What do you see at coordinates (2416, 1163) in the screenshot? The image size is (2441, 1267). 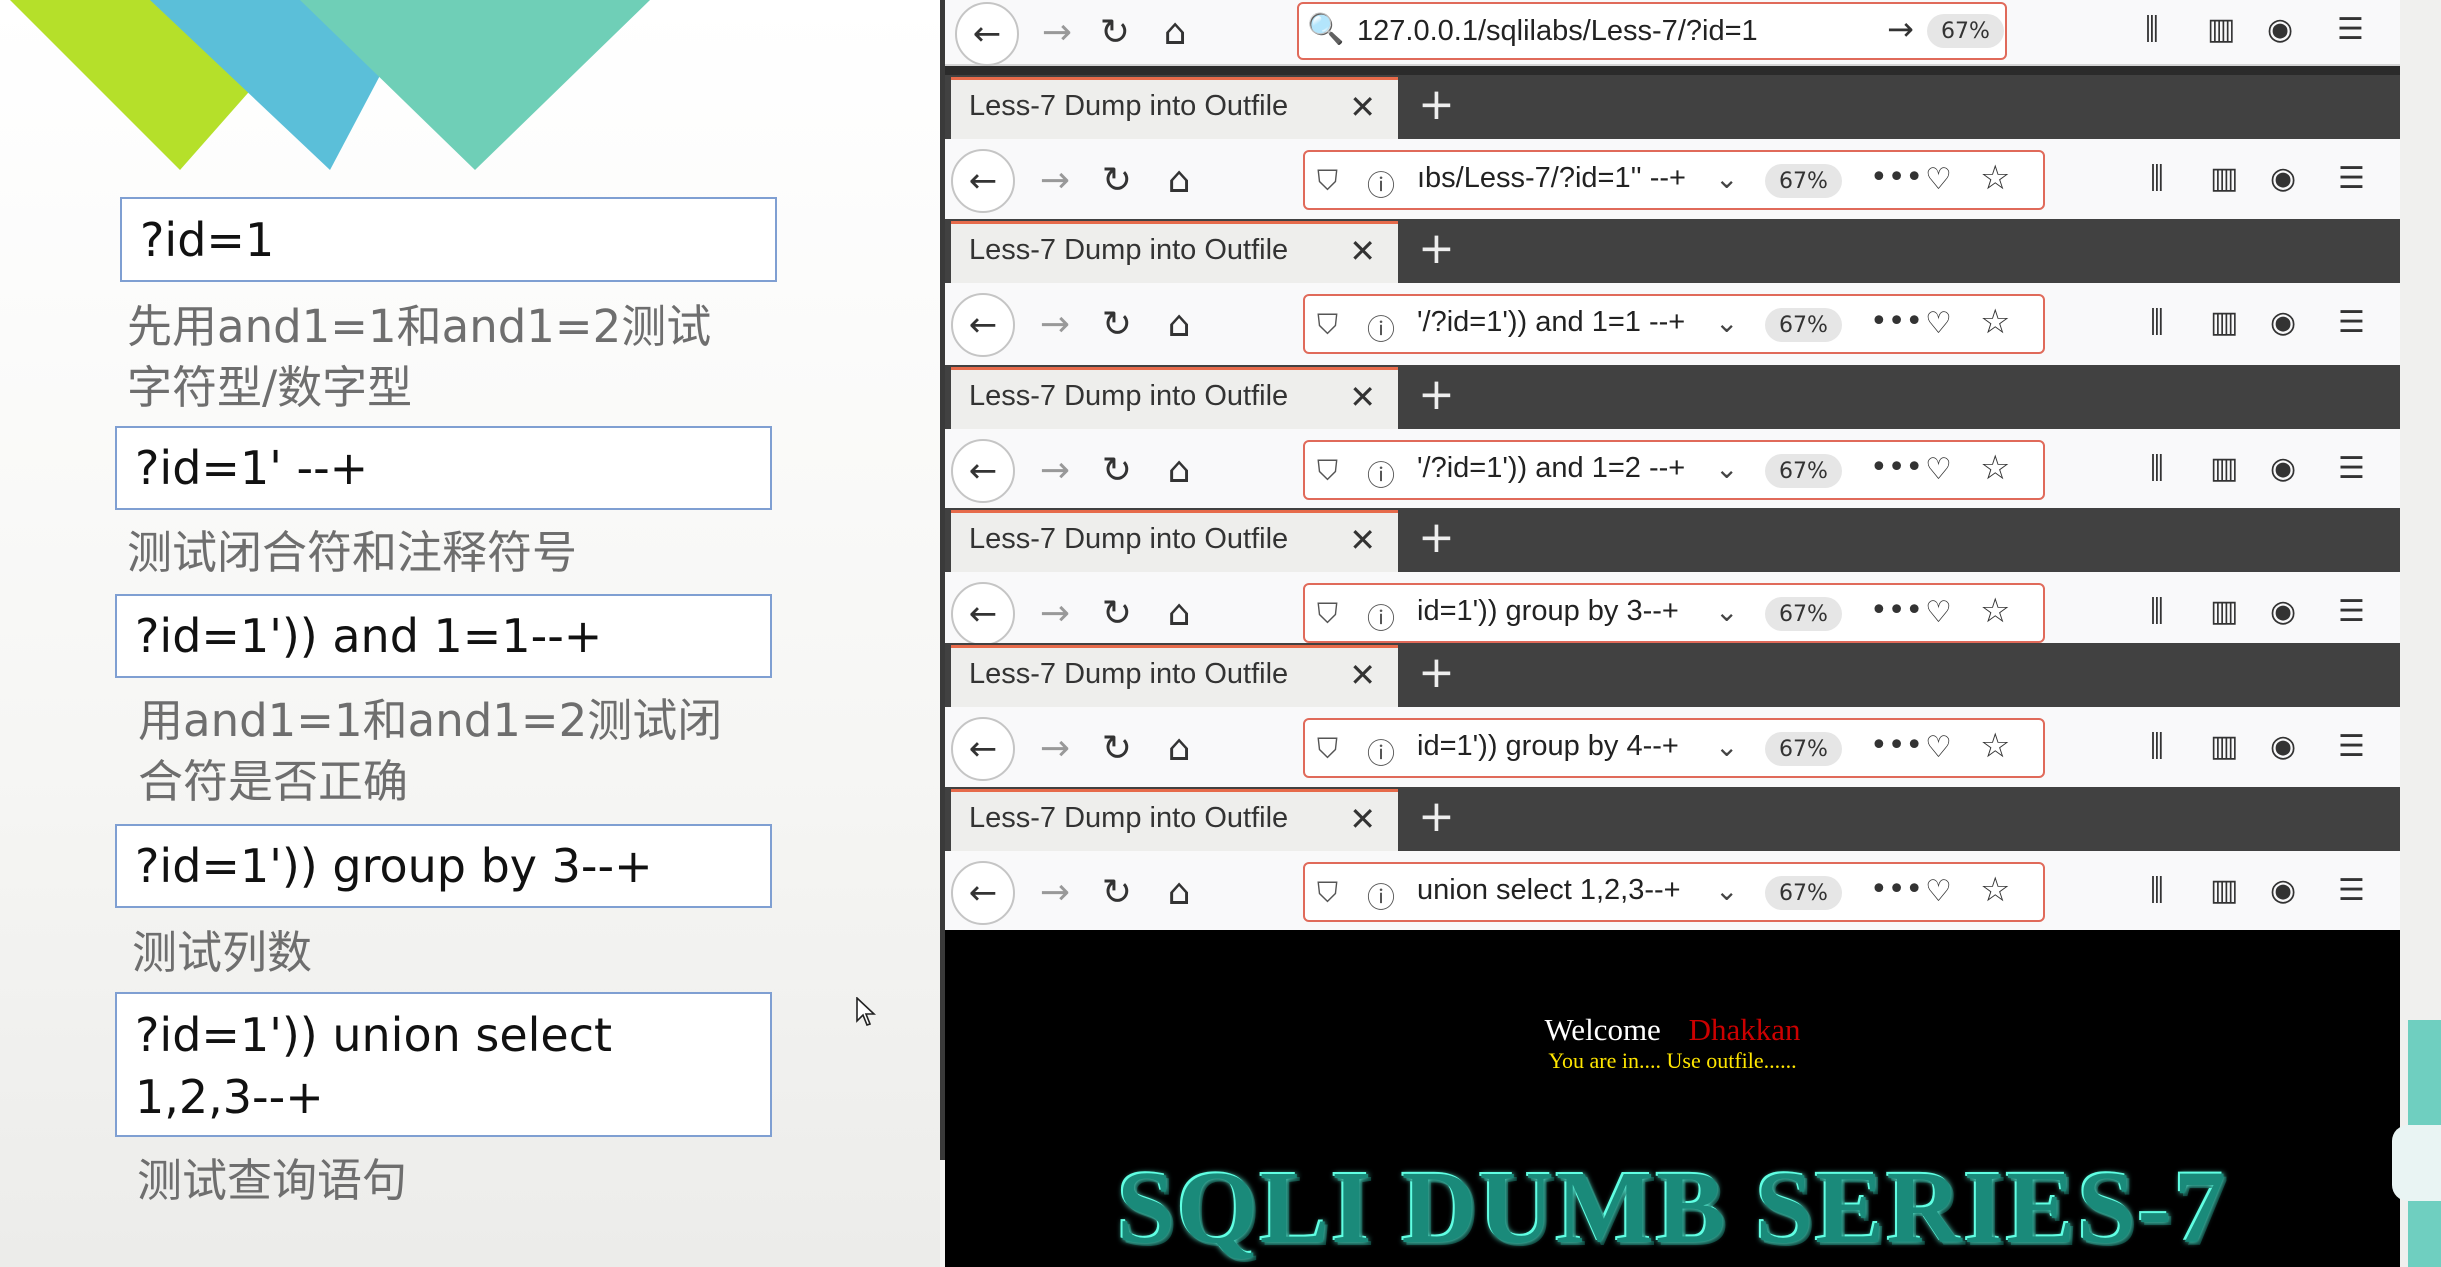 I see `floating-button` at bounding box center [2416, 1163].